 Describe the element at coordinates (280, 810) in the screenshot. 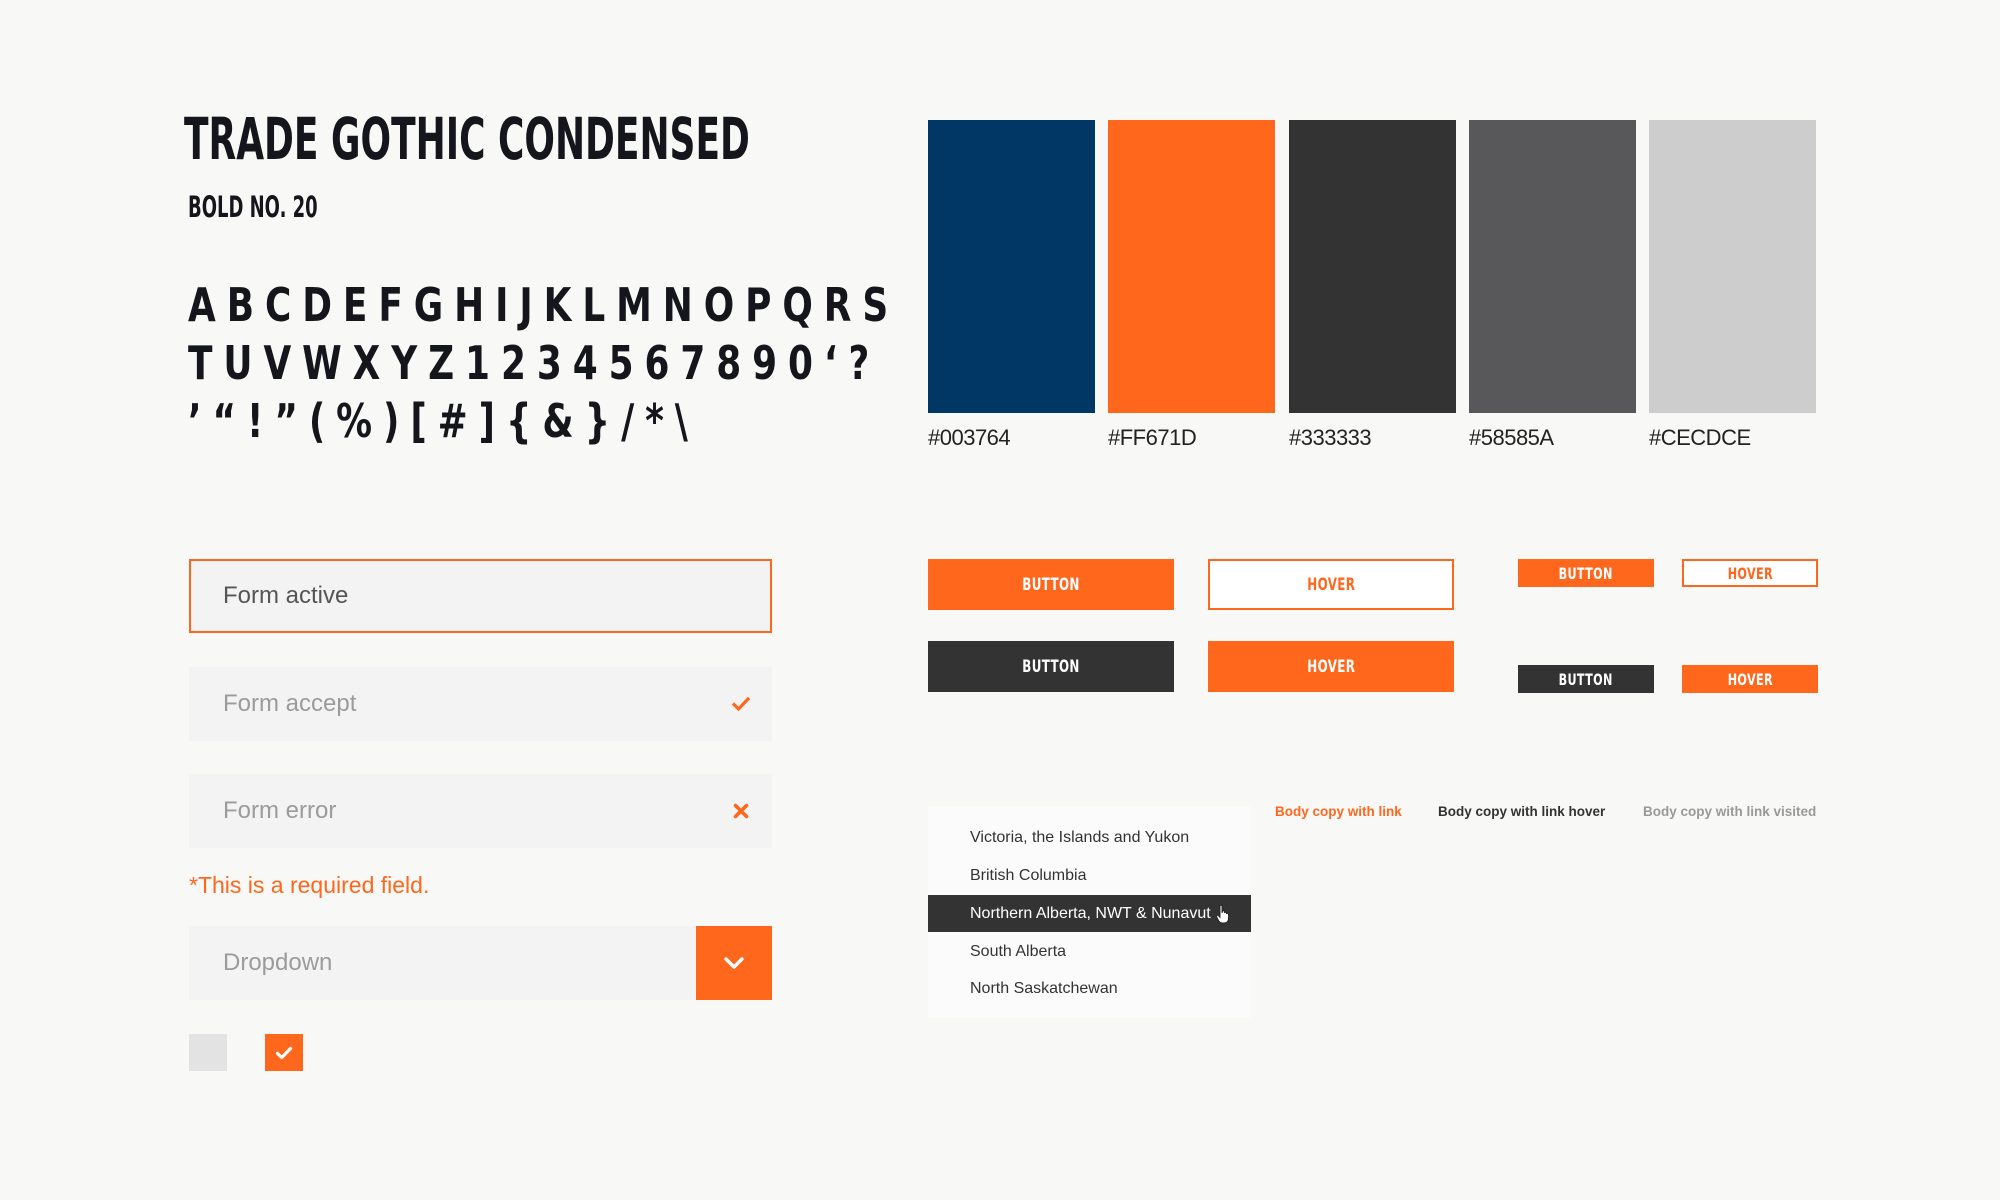

I see `form-error-placeholder: Form error` at that location.